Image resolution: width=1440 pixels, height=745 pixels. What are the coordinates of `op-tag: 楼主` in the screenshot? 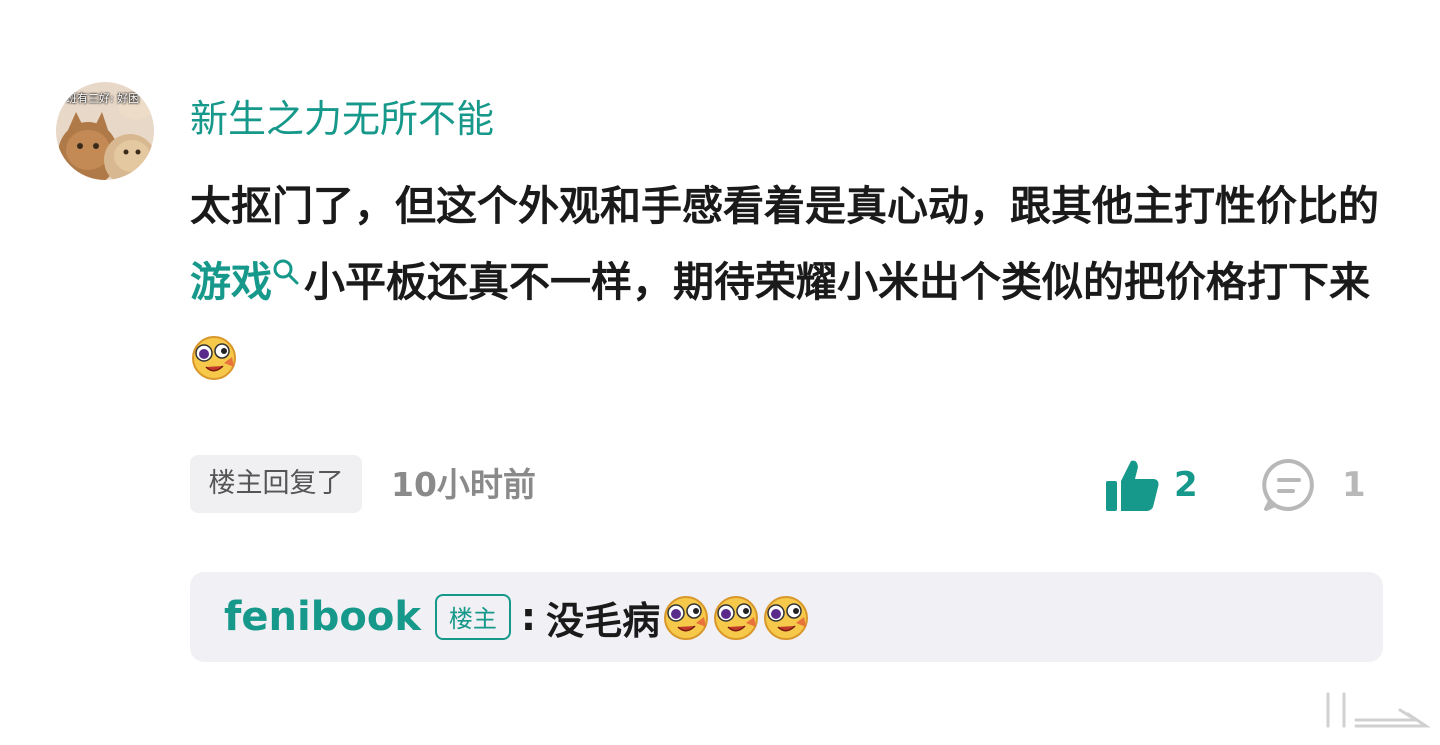 It's located at (472, 617).